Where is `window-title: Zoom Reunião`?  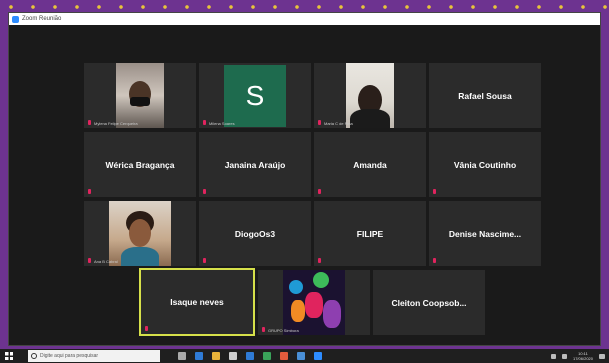
window-title: Zoom Reunião is located at coordinates (42, 19).